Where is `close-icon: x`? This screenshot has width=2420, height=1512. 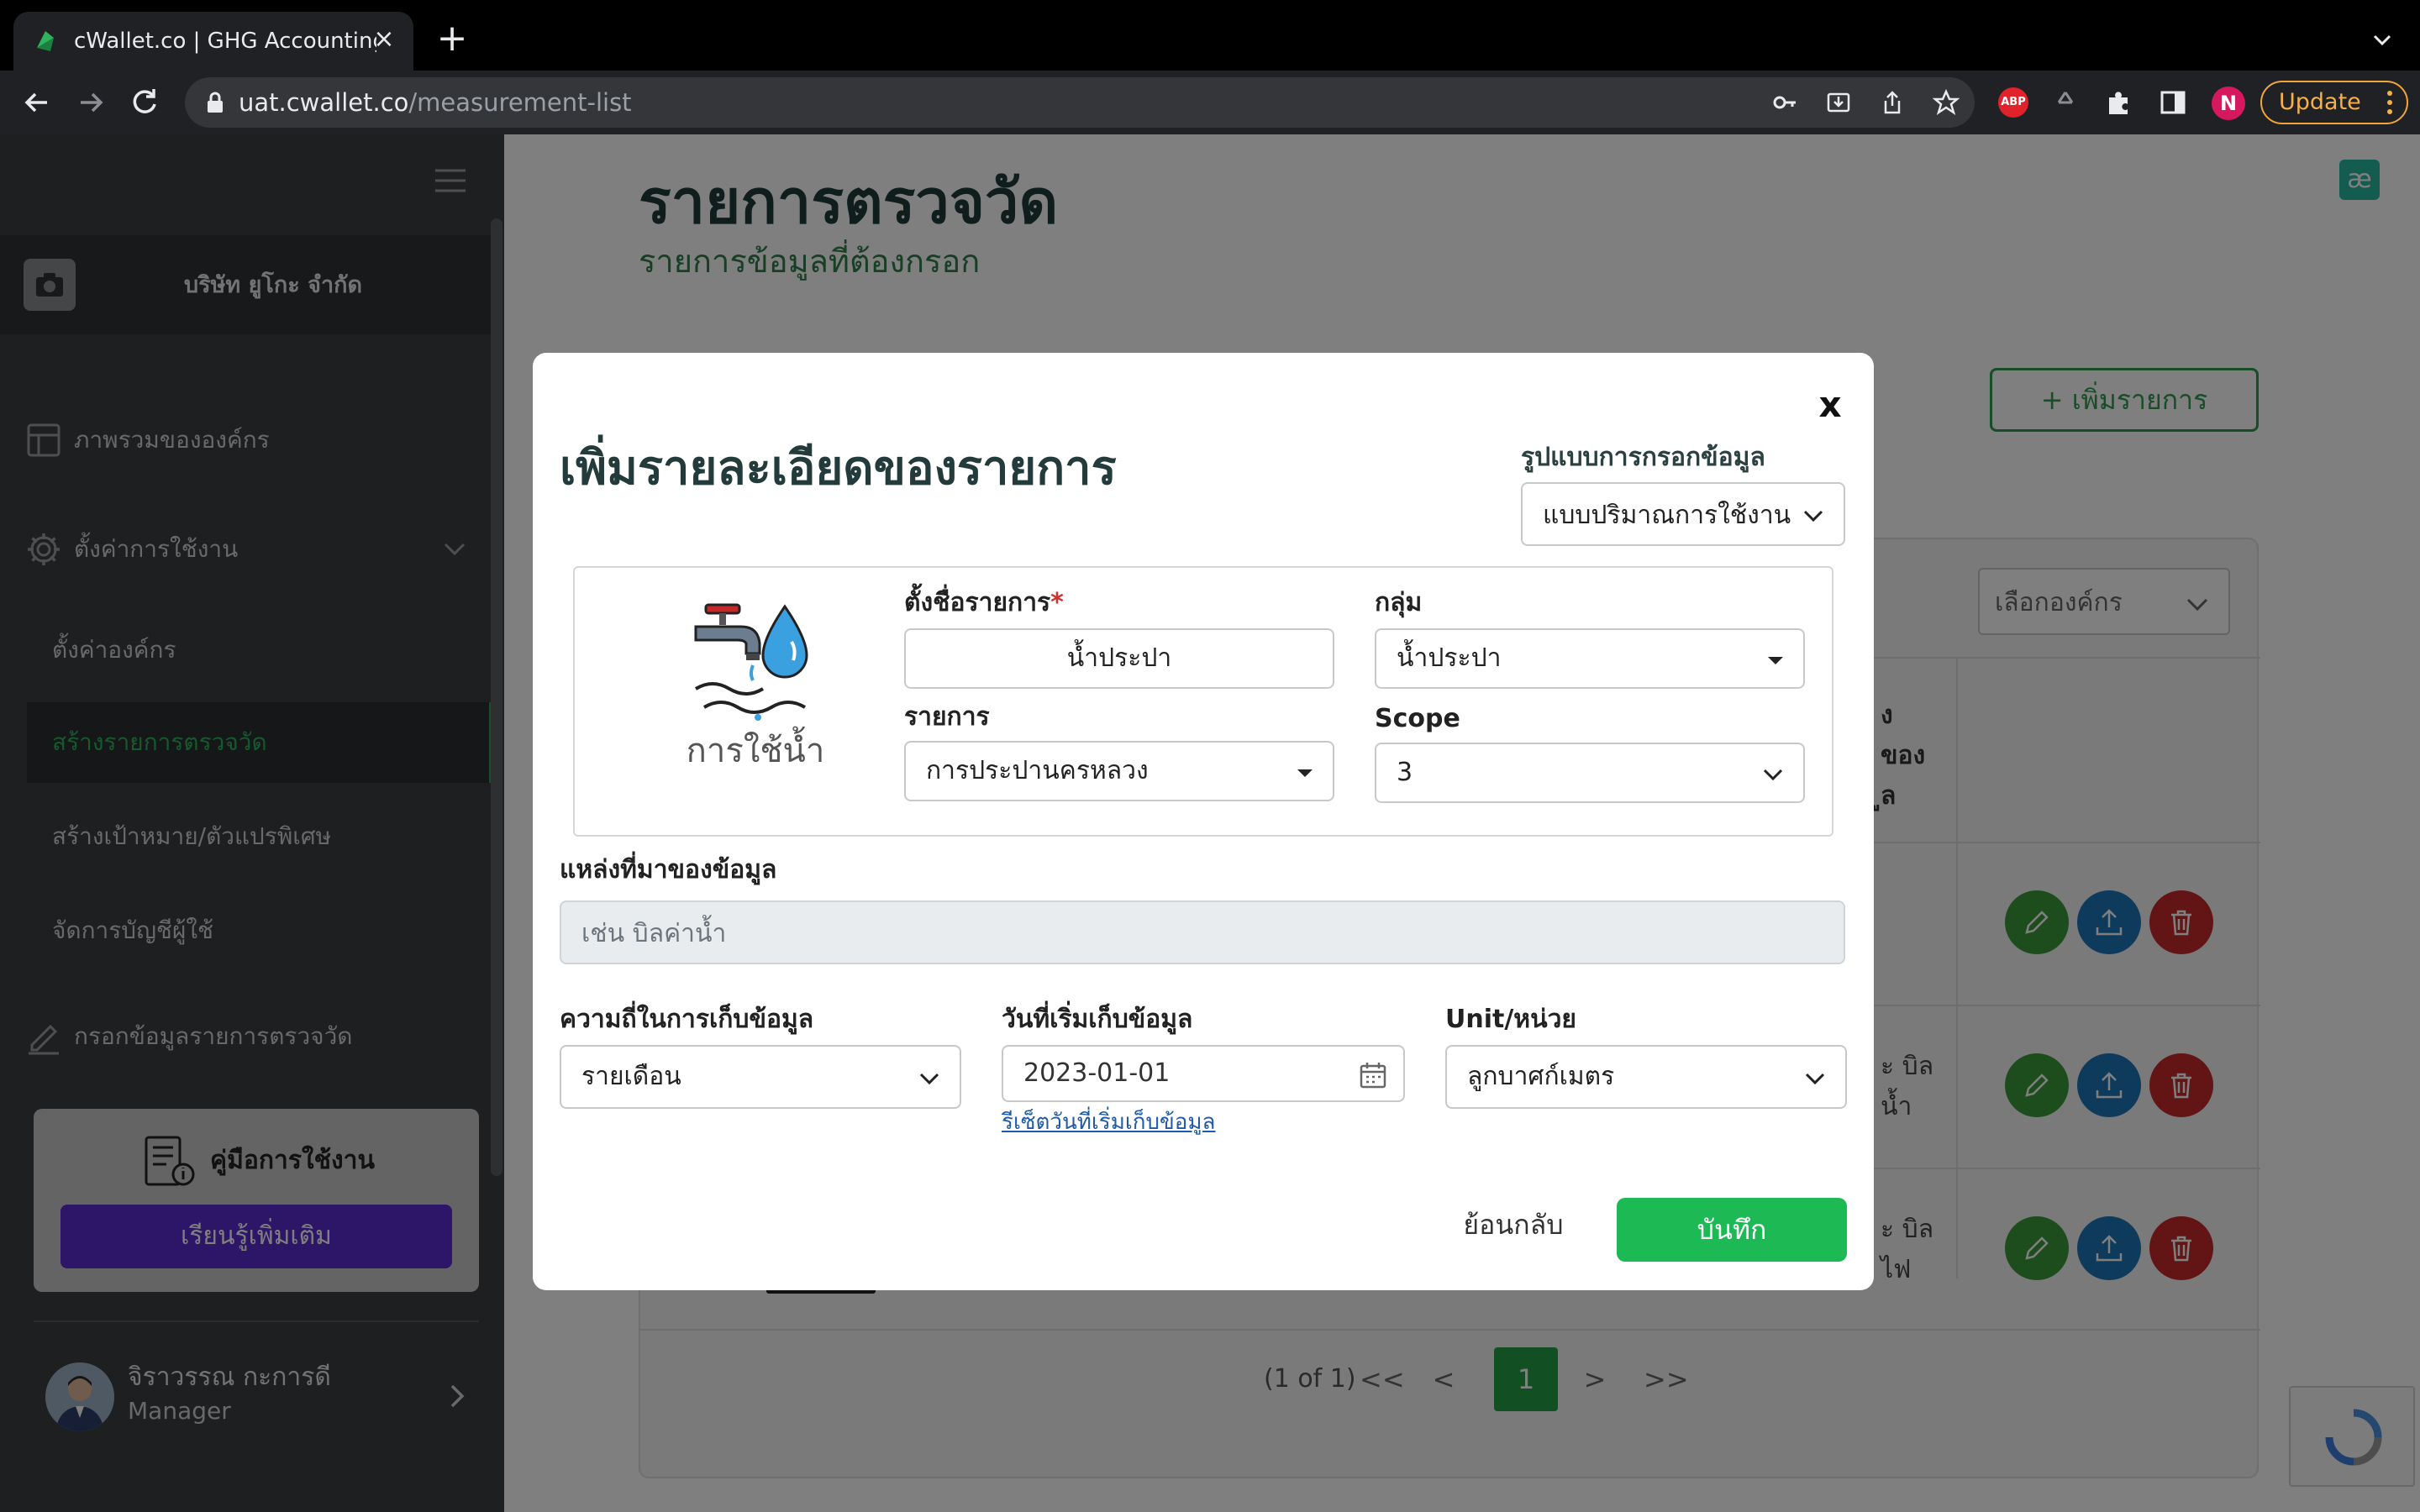
close-icon: x is located at coordinates (1830, 405).